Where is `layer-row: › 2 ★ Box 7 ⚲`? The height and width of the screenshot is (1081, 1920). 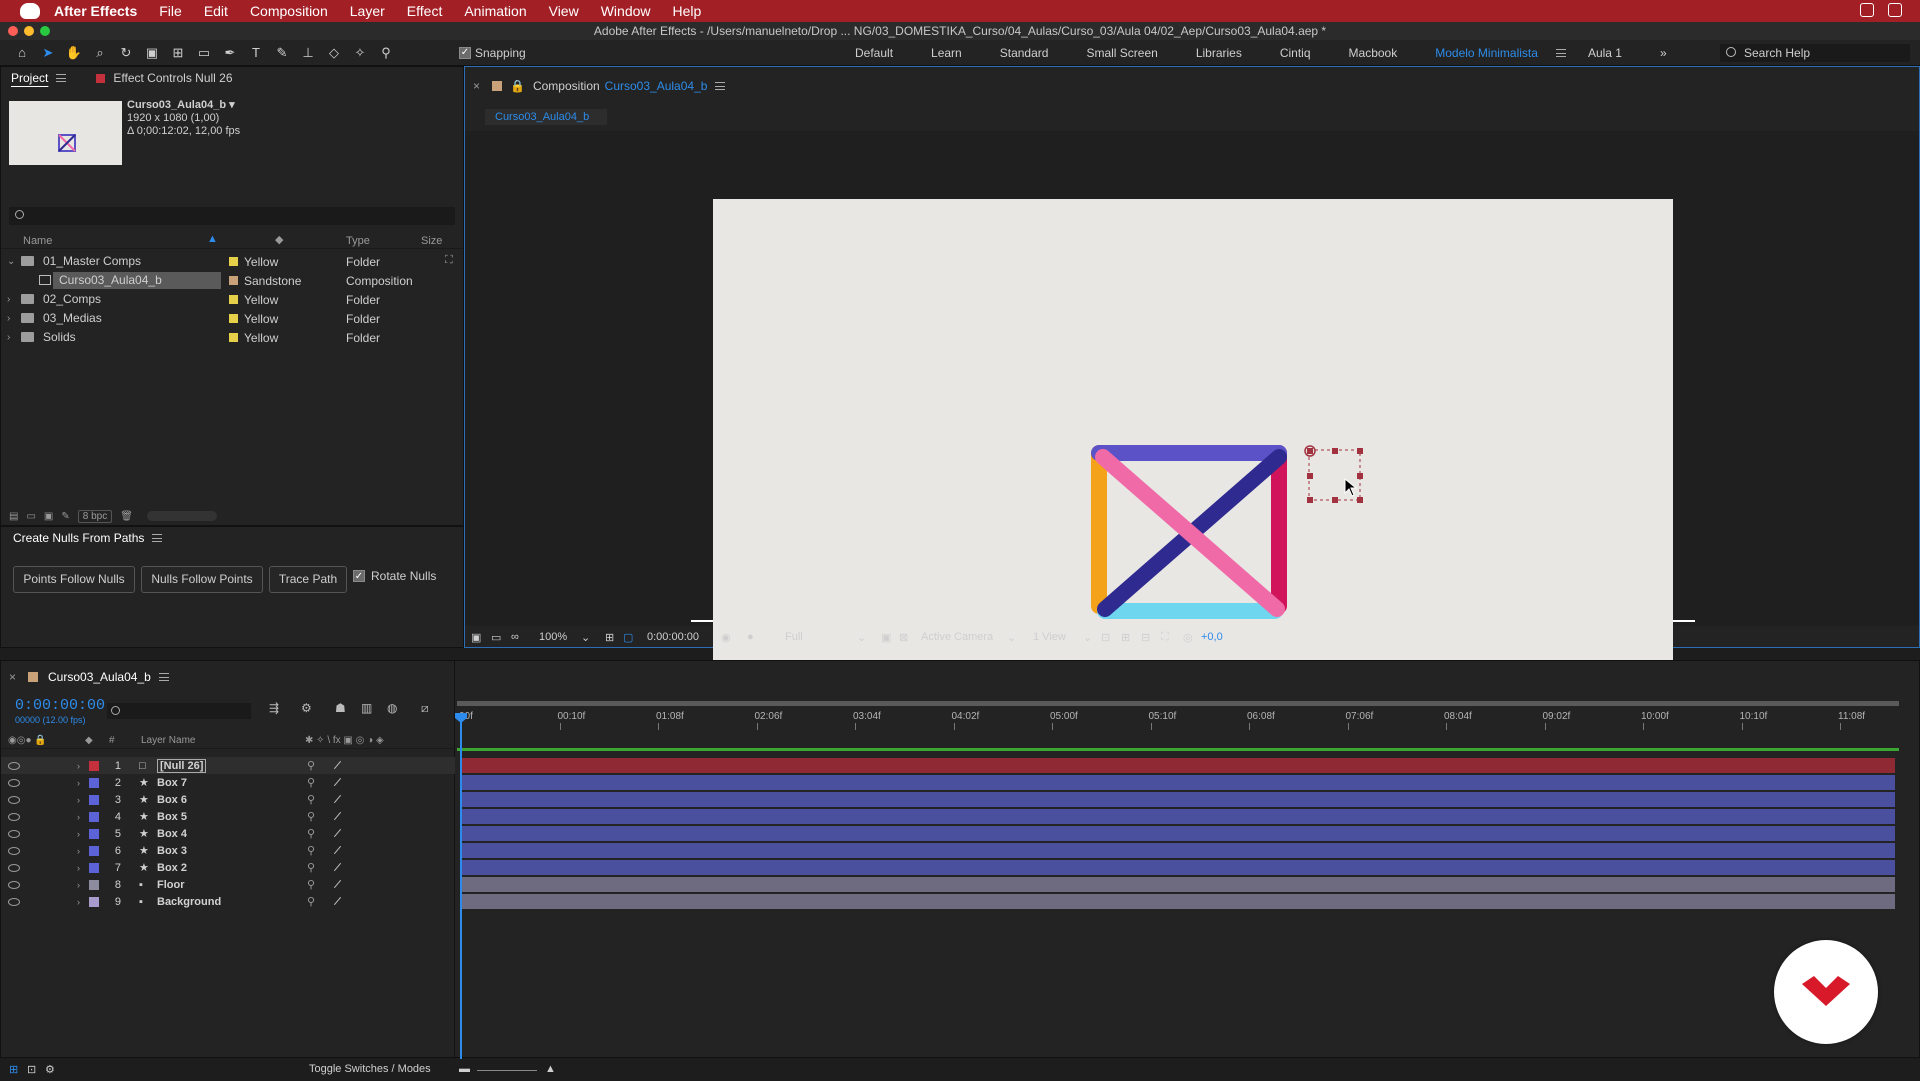 layer-row: › 2 ★ Box 7 ⚲ is located at coordinates (228, 782).